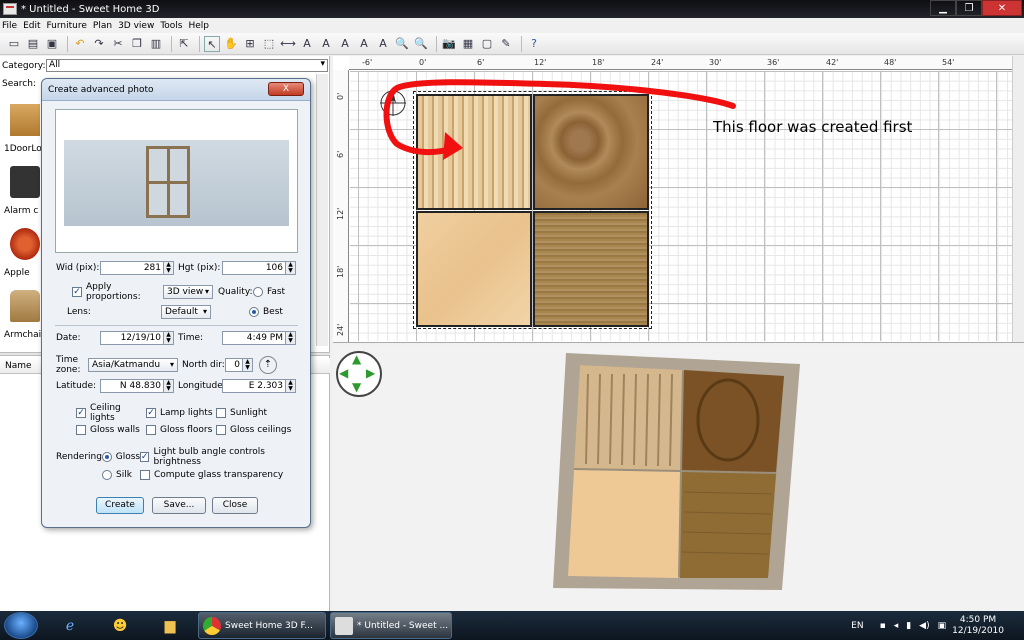 Image resolution: width=1024 pixels, height=640 pixels. I want to click on lamp-lights-checkbox: ✓, so click(151, 413).